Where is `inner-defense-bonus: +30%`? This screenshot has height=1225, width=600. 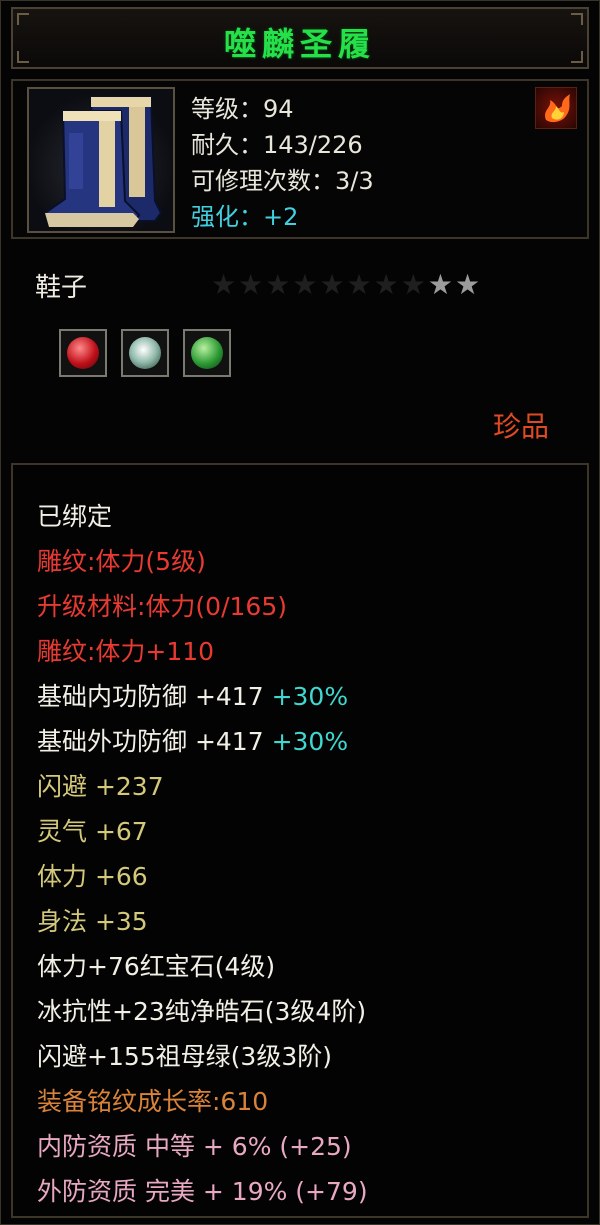 inner-defense-bonus: +30% is located at coordinates (310, 696).